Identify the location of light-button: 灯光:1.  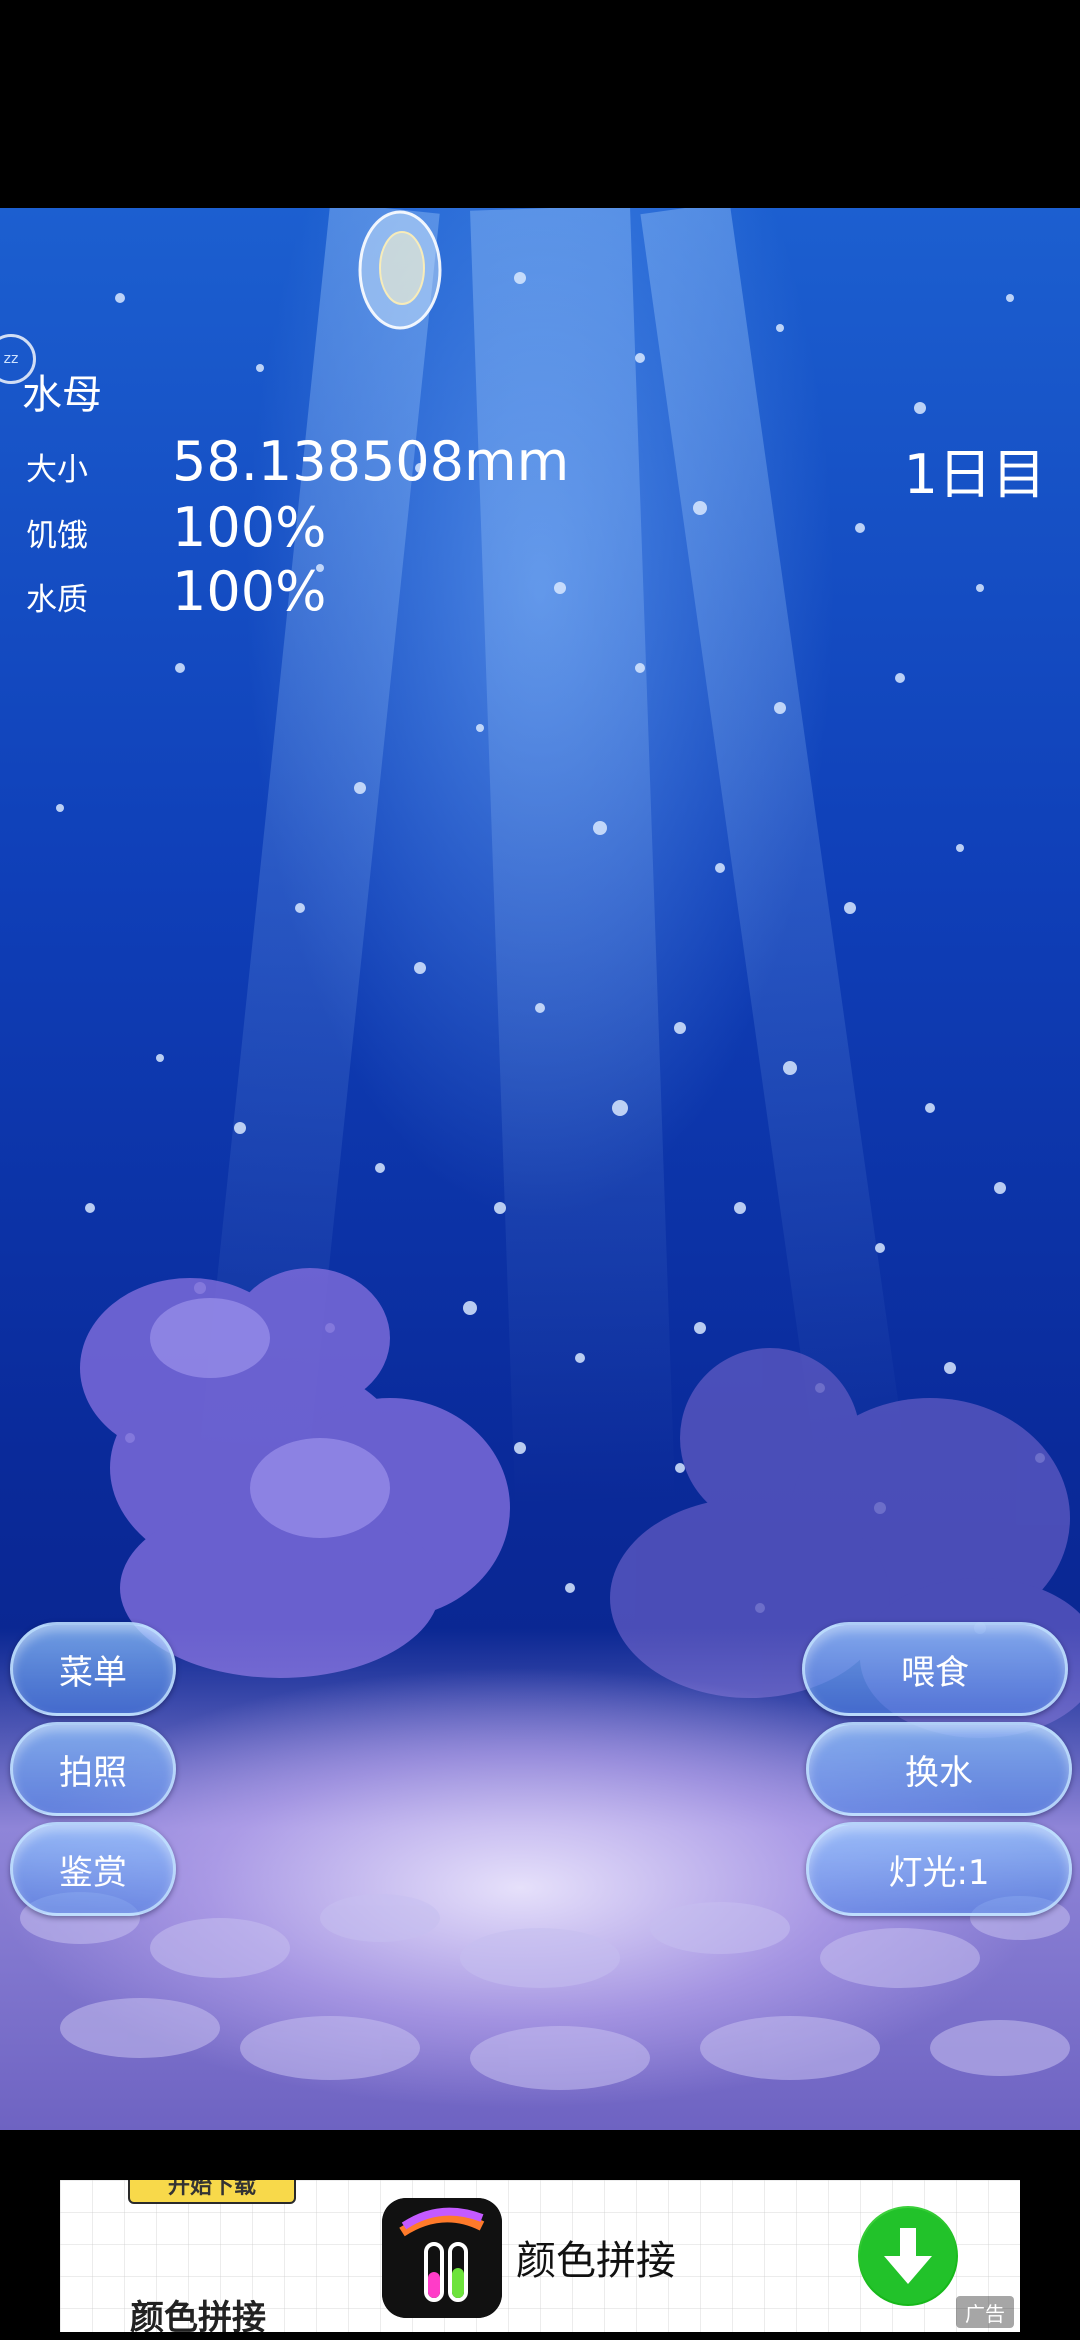
(939, 1869).